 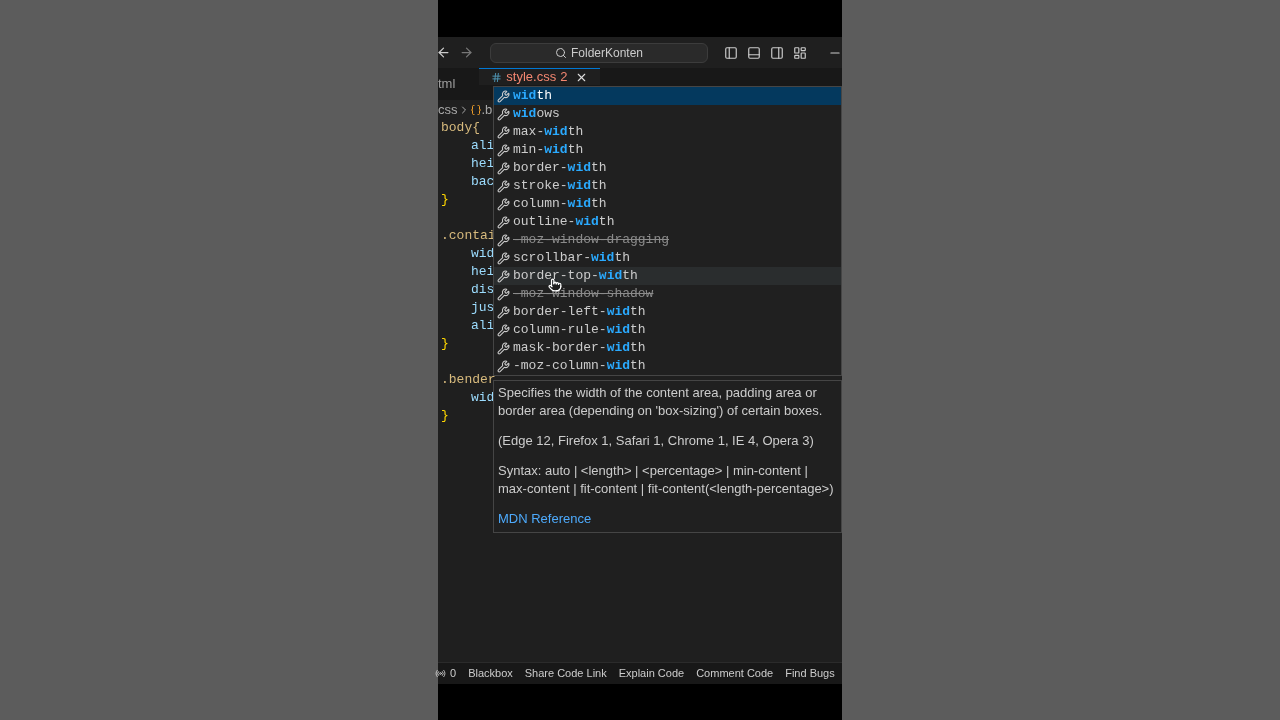 I want to click on code-line: jus, so click(x=482, y=307).